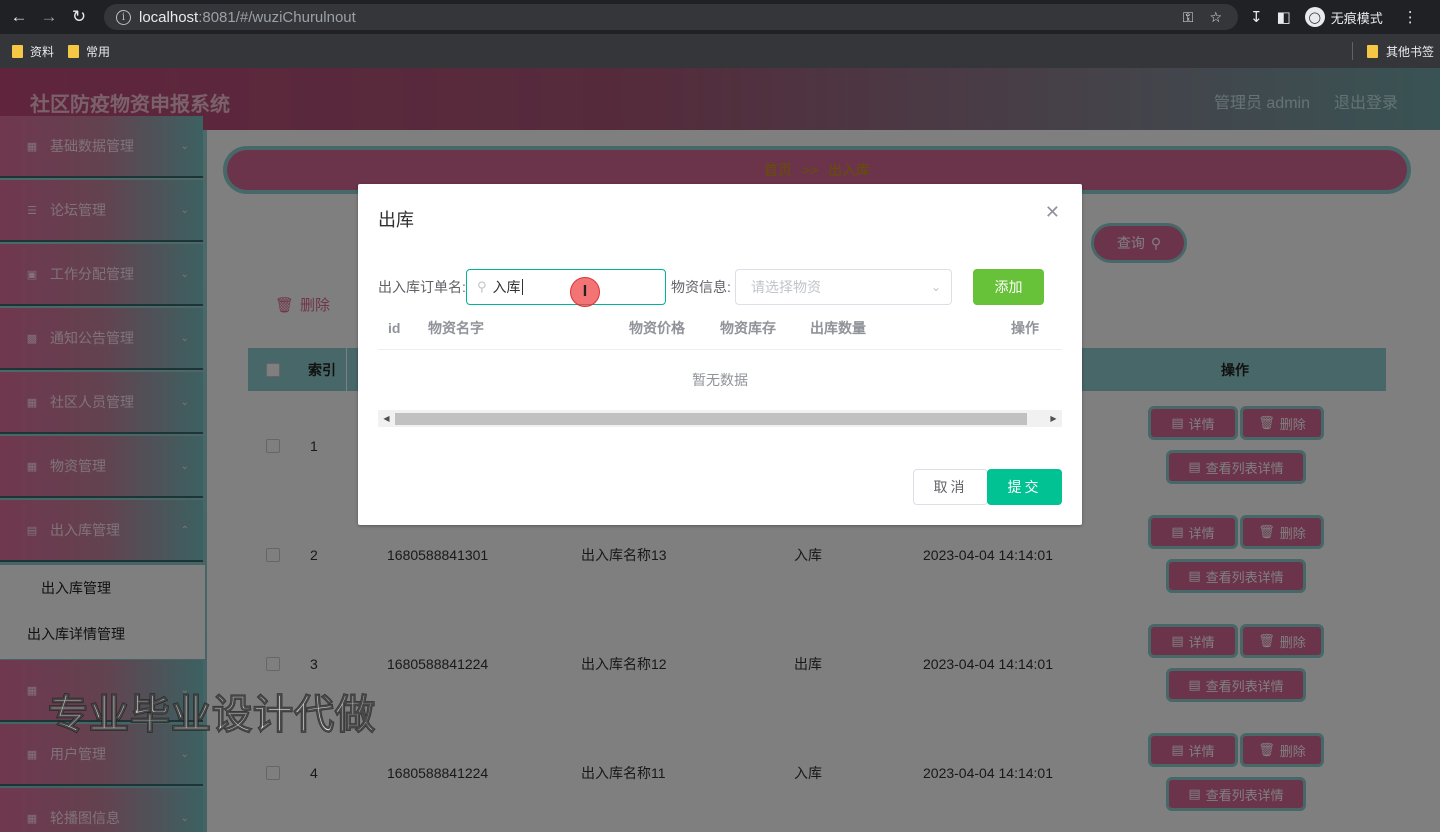  Describe the element at coordinates (169, 17) in the screenshot. I see `url-host: localhost` at that location.